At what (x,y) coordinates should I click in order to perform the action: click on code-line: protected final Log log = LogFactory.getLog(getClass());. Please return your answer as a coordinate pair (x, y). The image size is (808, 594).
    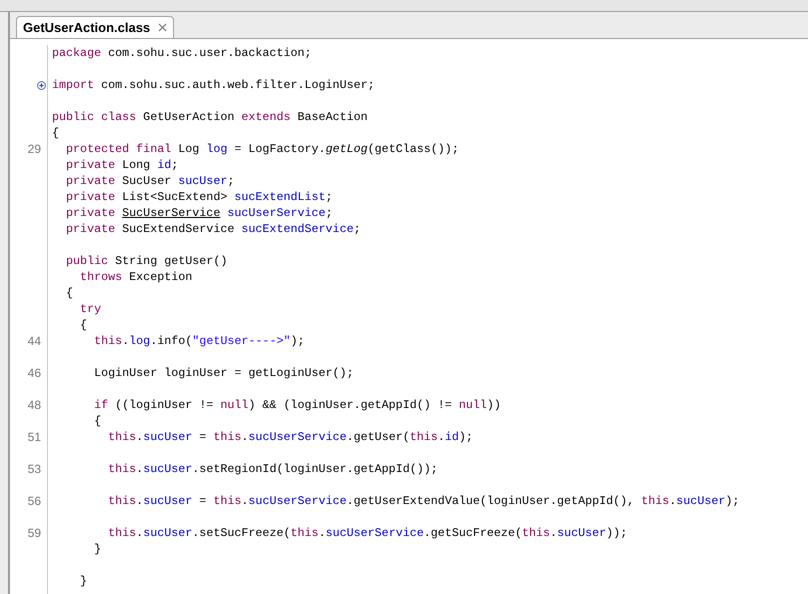
    Looking at the image, I should click on (262, 149).